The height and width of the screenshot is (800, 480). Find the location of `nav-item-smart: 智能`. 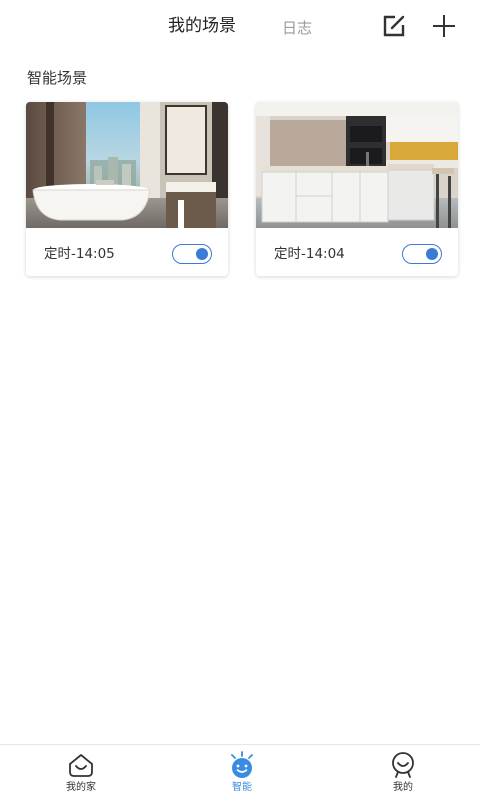

nav-item-smart: 智能 is located at coordinates (242, 772).